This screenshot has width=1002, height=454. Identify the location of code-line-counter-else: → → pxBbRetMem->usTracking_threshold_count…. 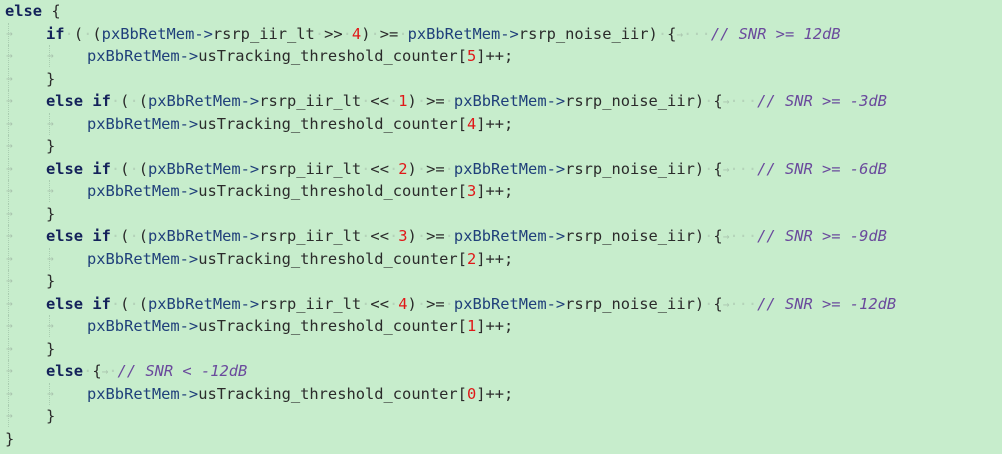
(502, 393).